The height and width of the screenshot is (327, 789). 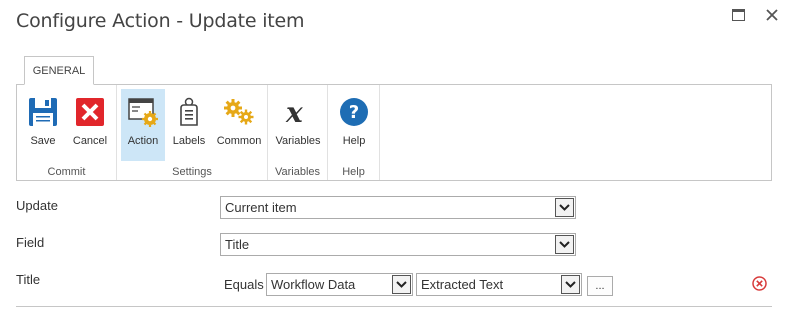 I want to click on operator-label: Equals, so click(x=244, y=284).